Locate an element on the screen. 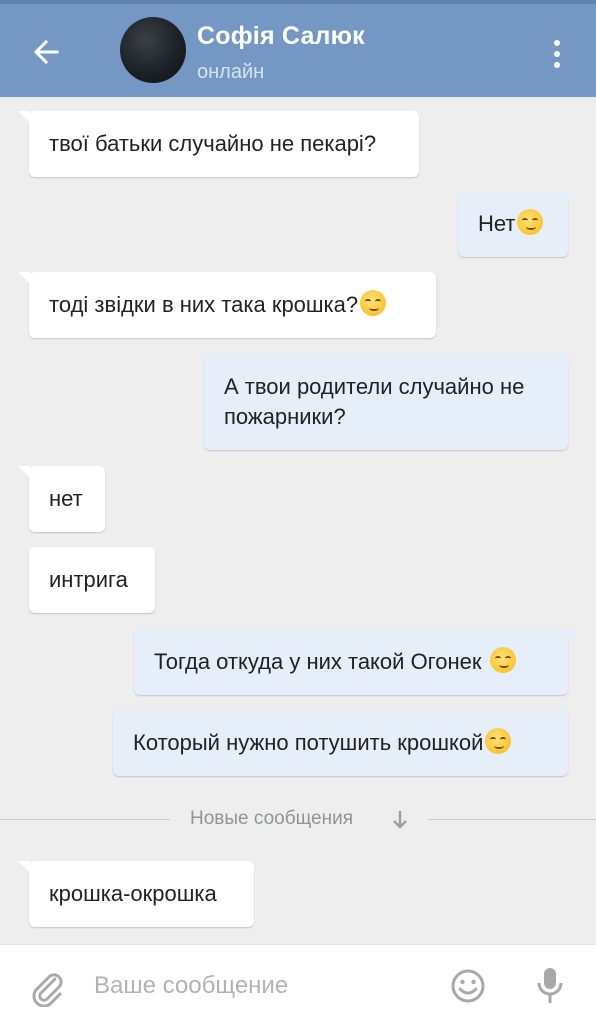 This screenshot has width=596, height=1024. message-bubble-incoming: интрига is located at coordinates (92, 580).